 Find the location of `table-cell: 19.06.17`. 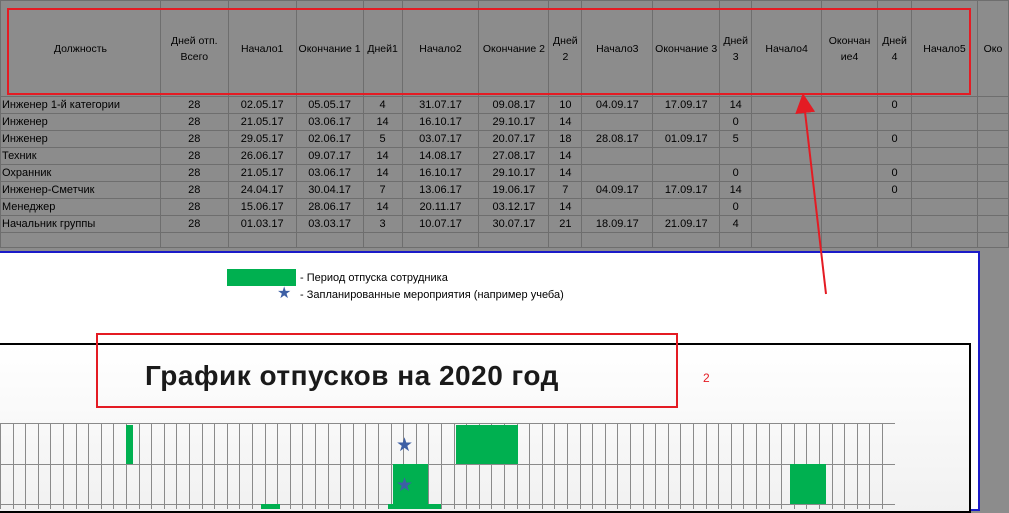

table-cell: 19.06.17 is located at coordinates (514, 190).